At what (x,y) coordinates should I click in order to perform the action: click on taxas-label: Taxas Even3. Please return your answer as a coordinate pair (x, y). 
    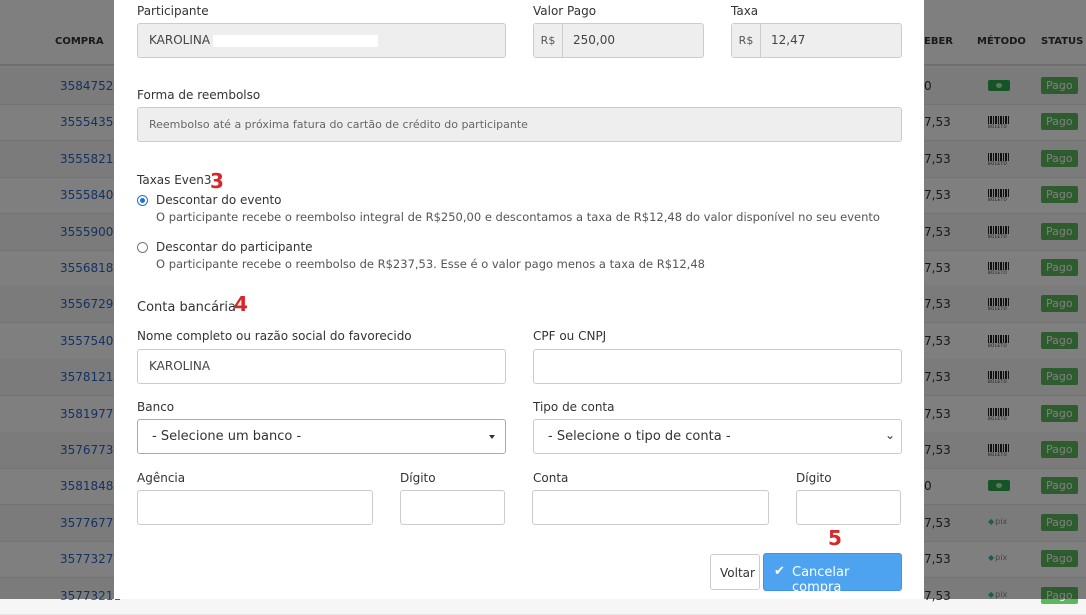
    Looking at the image, I should click on (174, 180).